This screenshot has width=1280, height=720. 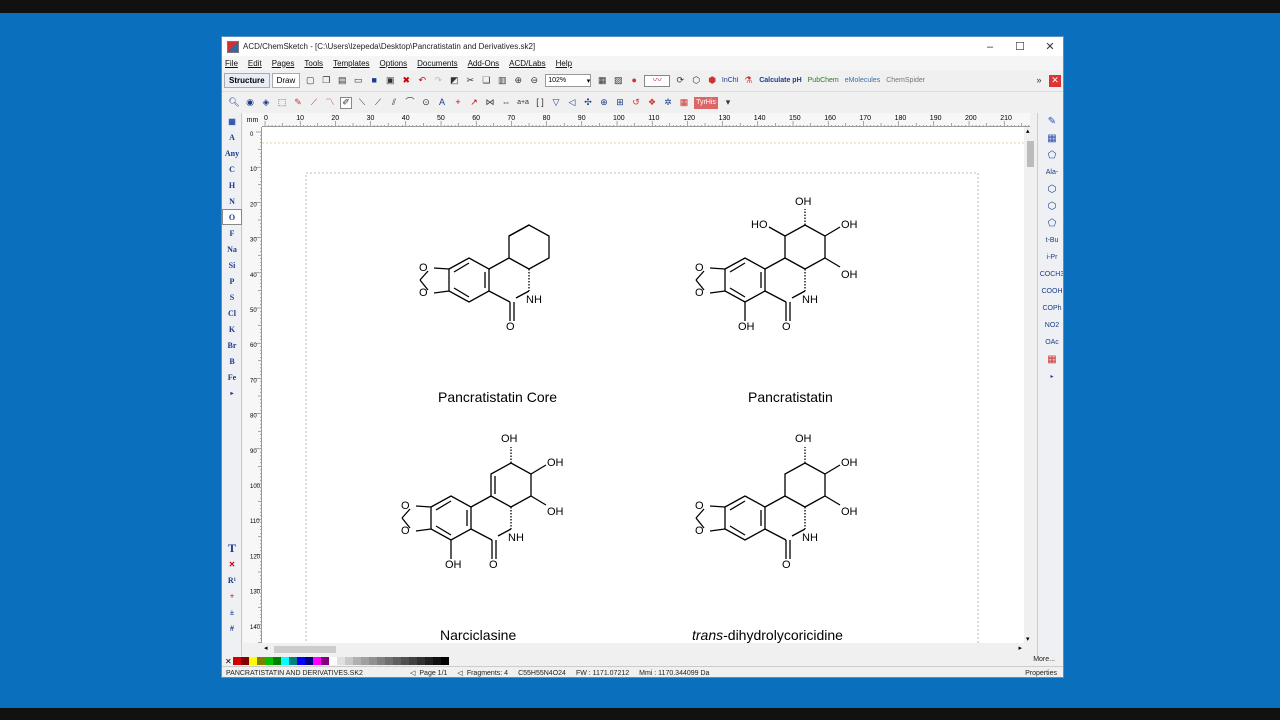 What do you see at coordinates (305, 649) in the screenshot?
I see `horizontal-scroll-thumb` at bounding box center [305, 649].